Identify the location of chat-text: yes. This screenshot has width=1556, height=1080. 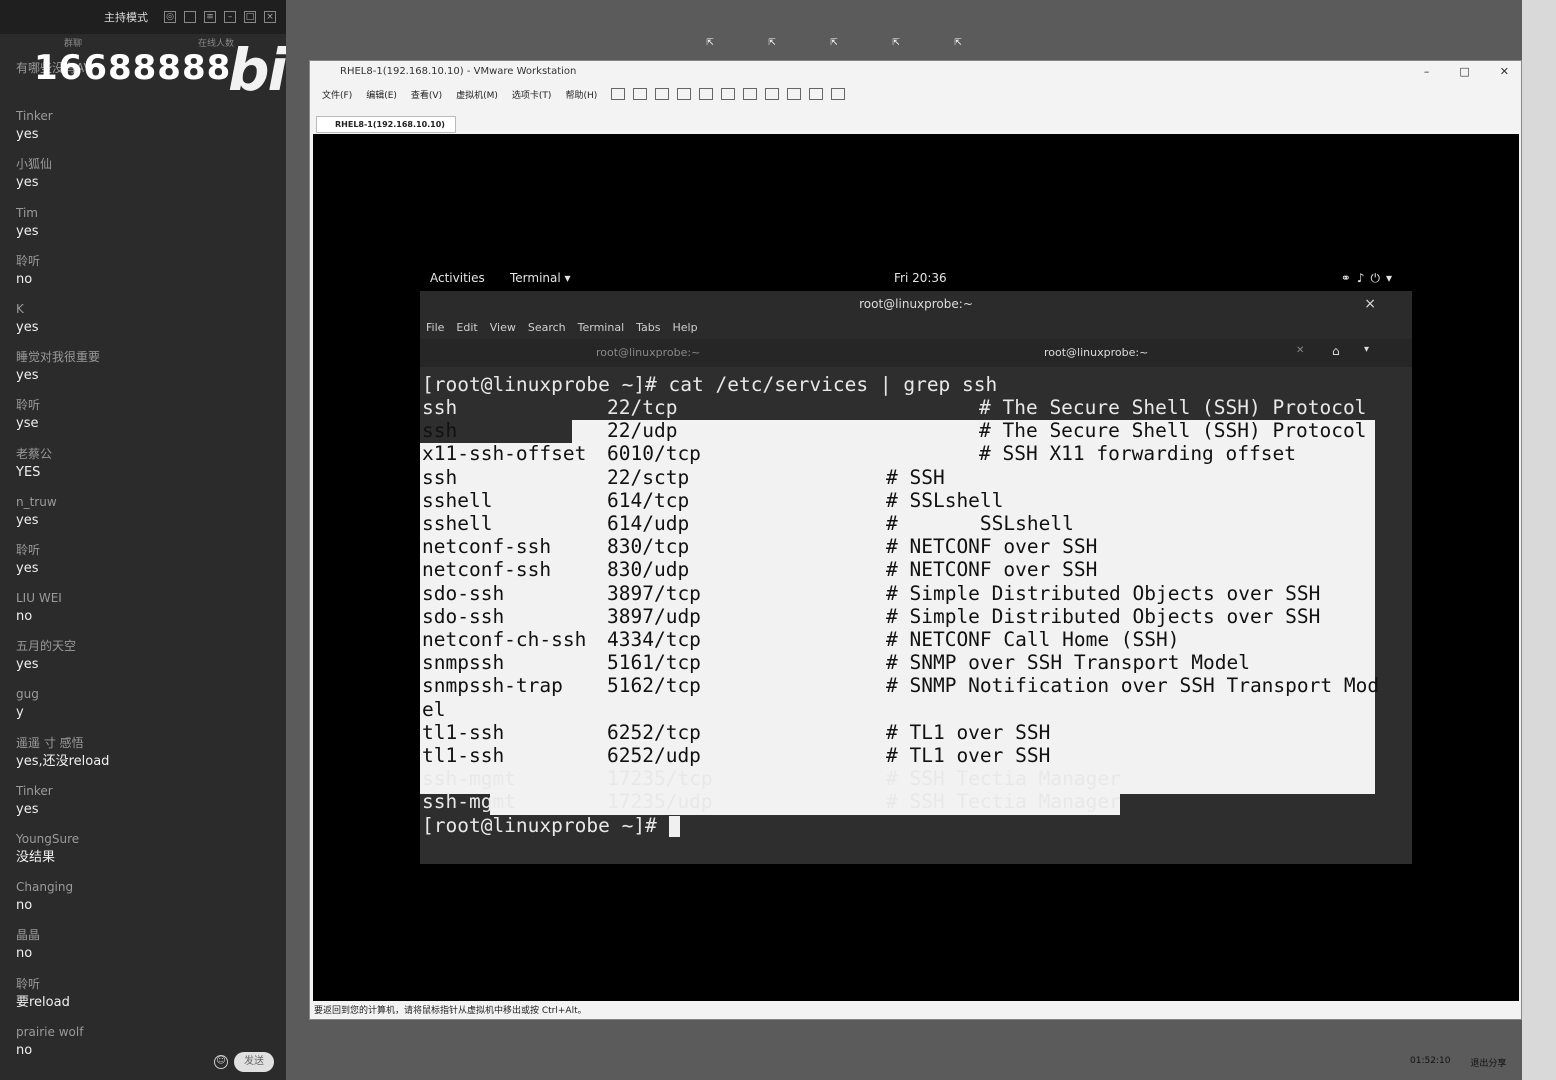
(27, 809).